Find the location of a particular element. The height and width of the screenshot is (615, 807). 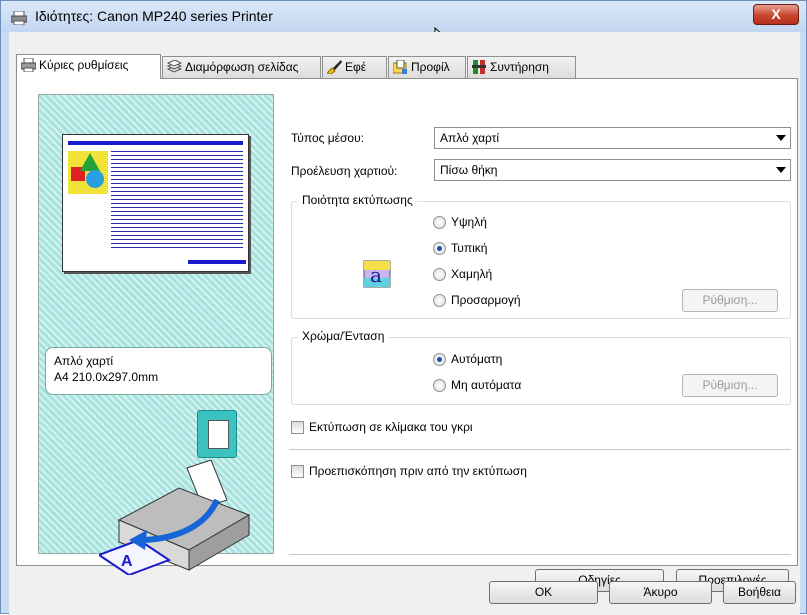

tab-label: Συντήρηση is located at coordinates (519, 67).